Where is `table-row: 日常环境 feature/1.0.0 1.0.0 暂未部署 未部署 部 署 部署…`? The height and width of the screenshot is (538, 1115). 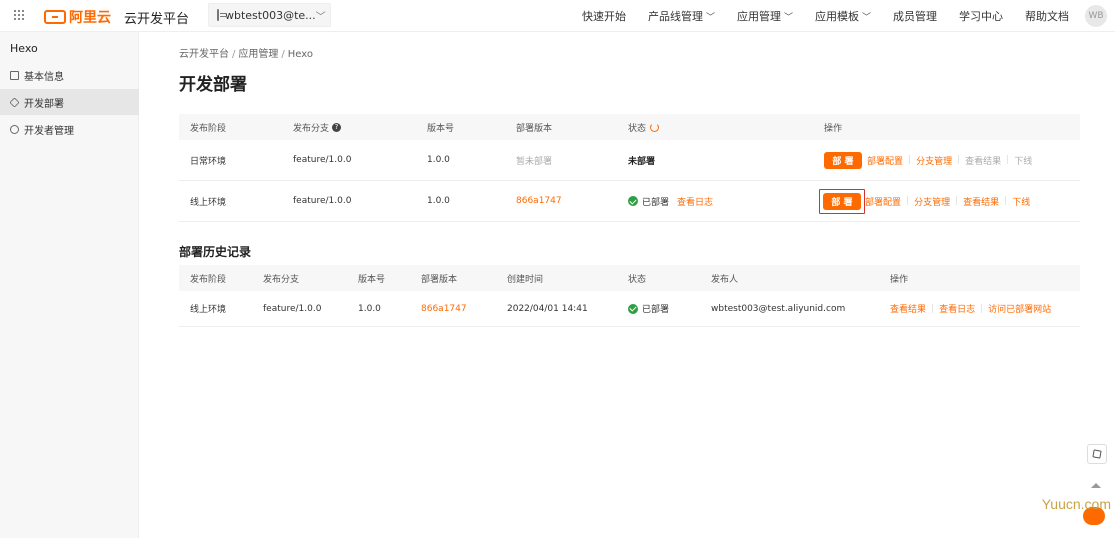 table-row: 日常环境 feature/1.0.0 1.0.0 暂未部署 未部署 部 署 部署… is located at coordinates (629, 160).